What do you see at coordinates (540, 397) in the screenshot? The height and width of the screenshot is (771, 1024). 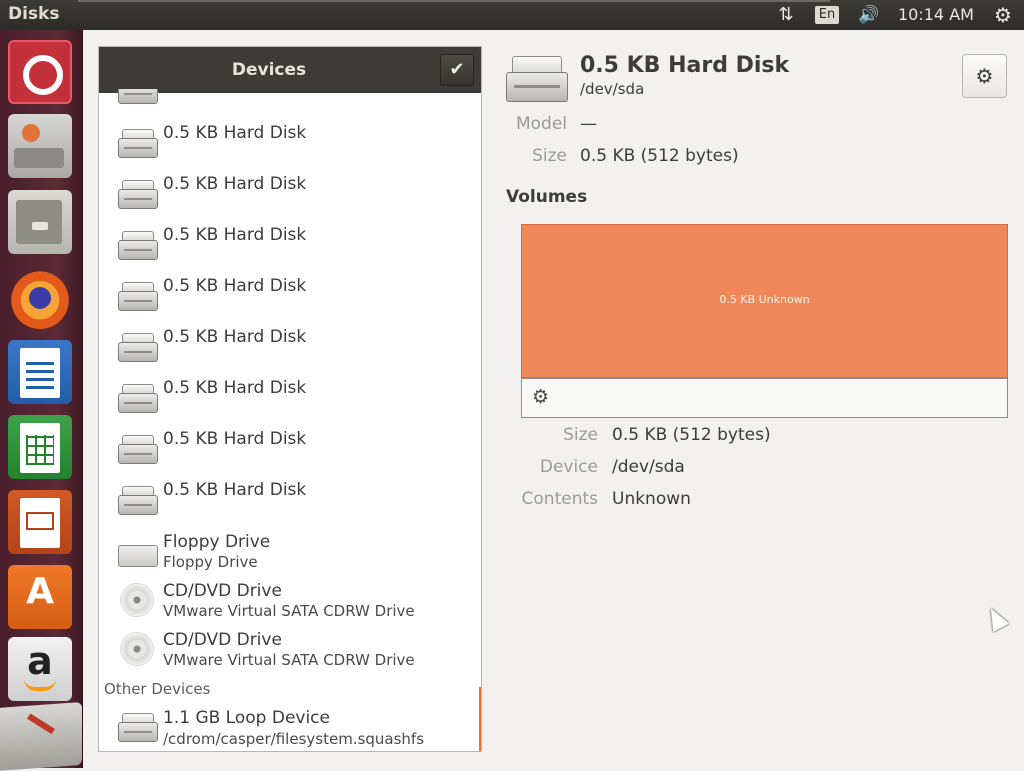 I see `gears-icon: ⚙` at bounding box center [540, 397].